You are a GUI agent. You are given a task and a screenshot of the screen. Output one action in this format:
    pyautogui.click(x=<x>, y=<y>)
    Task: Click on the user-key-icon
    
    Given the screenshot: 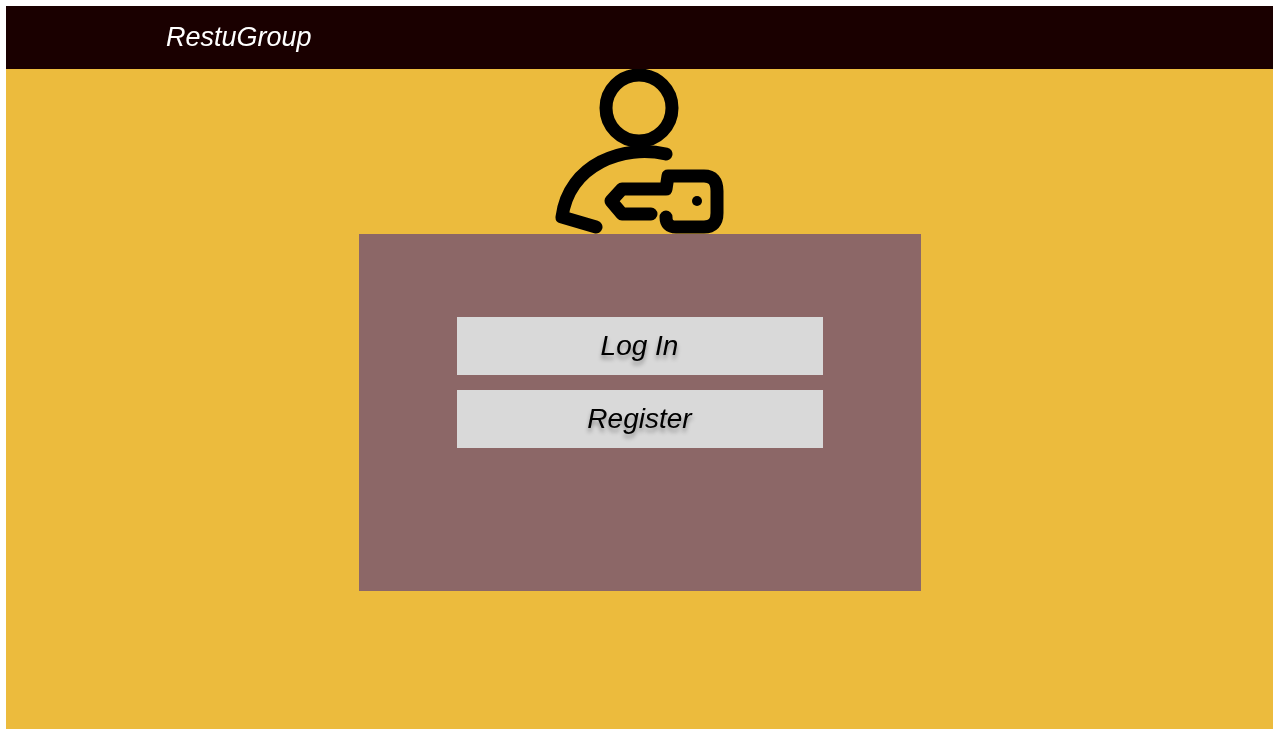 What is the action you would take?
    pyautogui.click(x=639, y=151)
    